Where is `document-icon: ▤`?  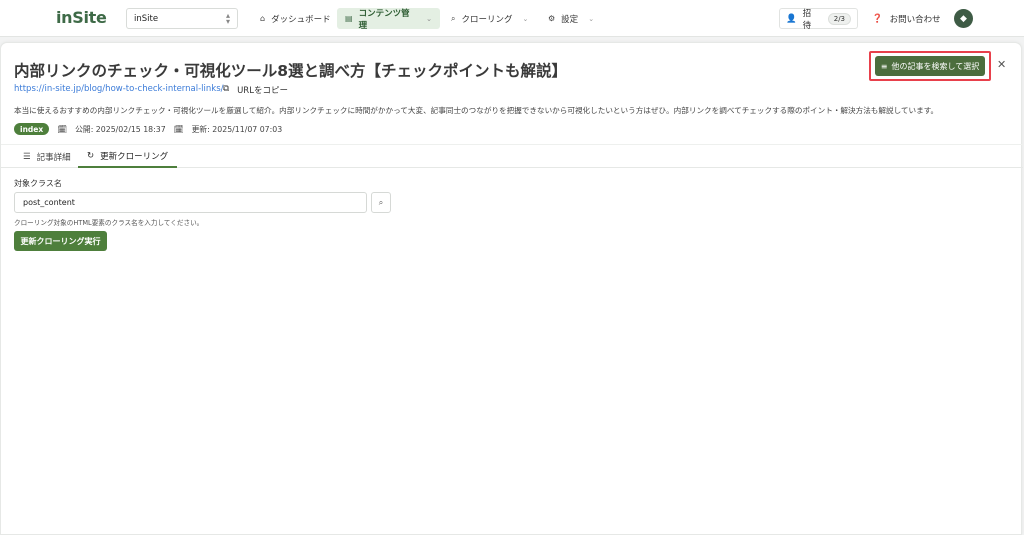 document-icon: ▤ is located at coordinates (349, 18).